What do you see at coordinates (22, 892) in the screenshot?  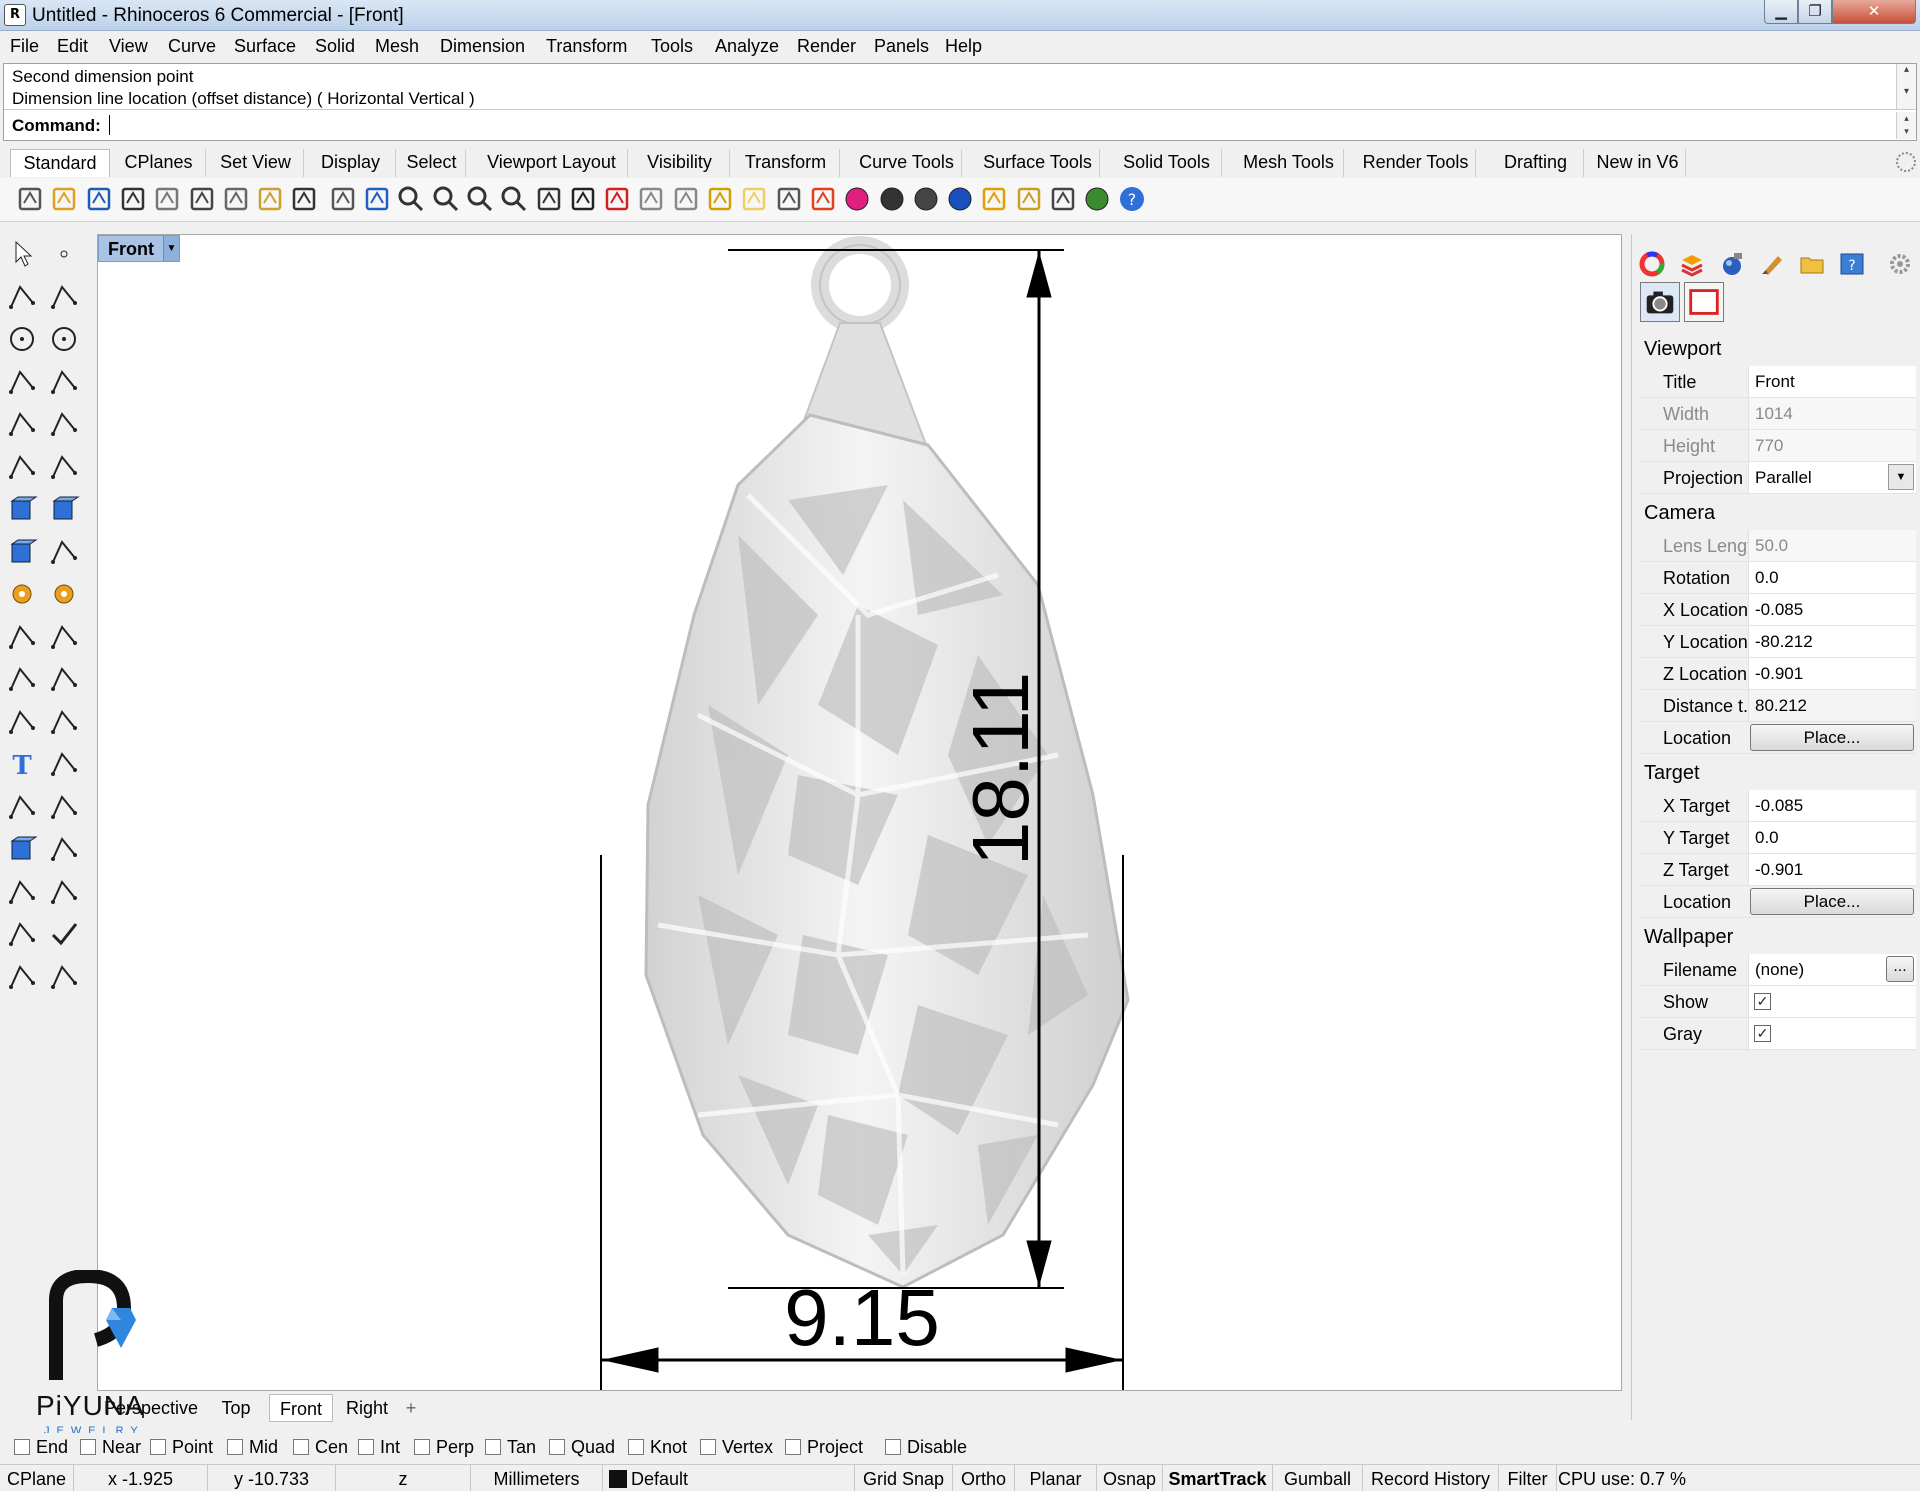 I see `grid-array-icon` at bounding box center [22, 892].